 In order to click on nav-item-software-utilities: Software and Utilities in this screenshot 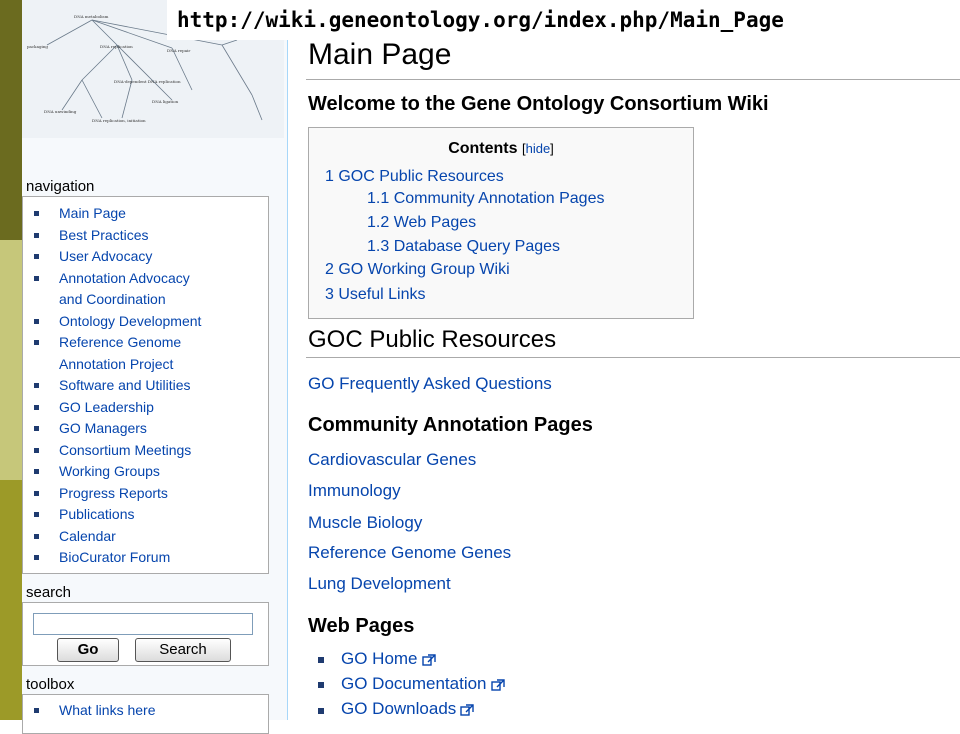, I will do `click(145, 386)`.